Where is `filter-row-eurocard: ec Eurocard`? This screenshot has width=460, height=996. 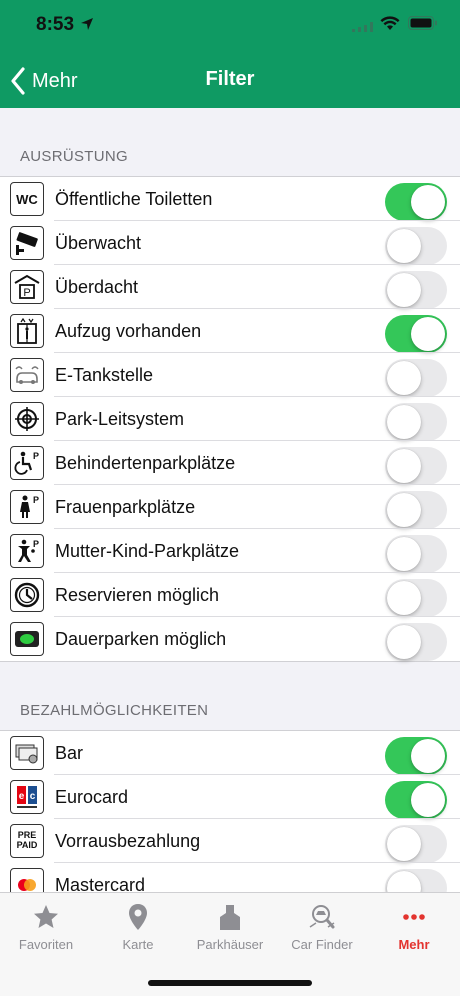
filter-row-eurocard: ec Eurocard is located at coordinates (230, 797).